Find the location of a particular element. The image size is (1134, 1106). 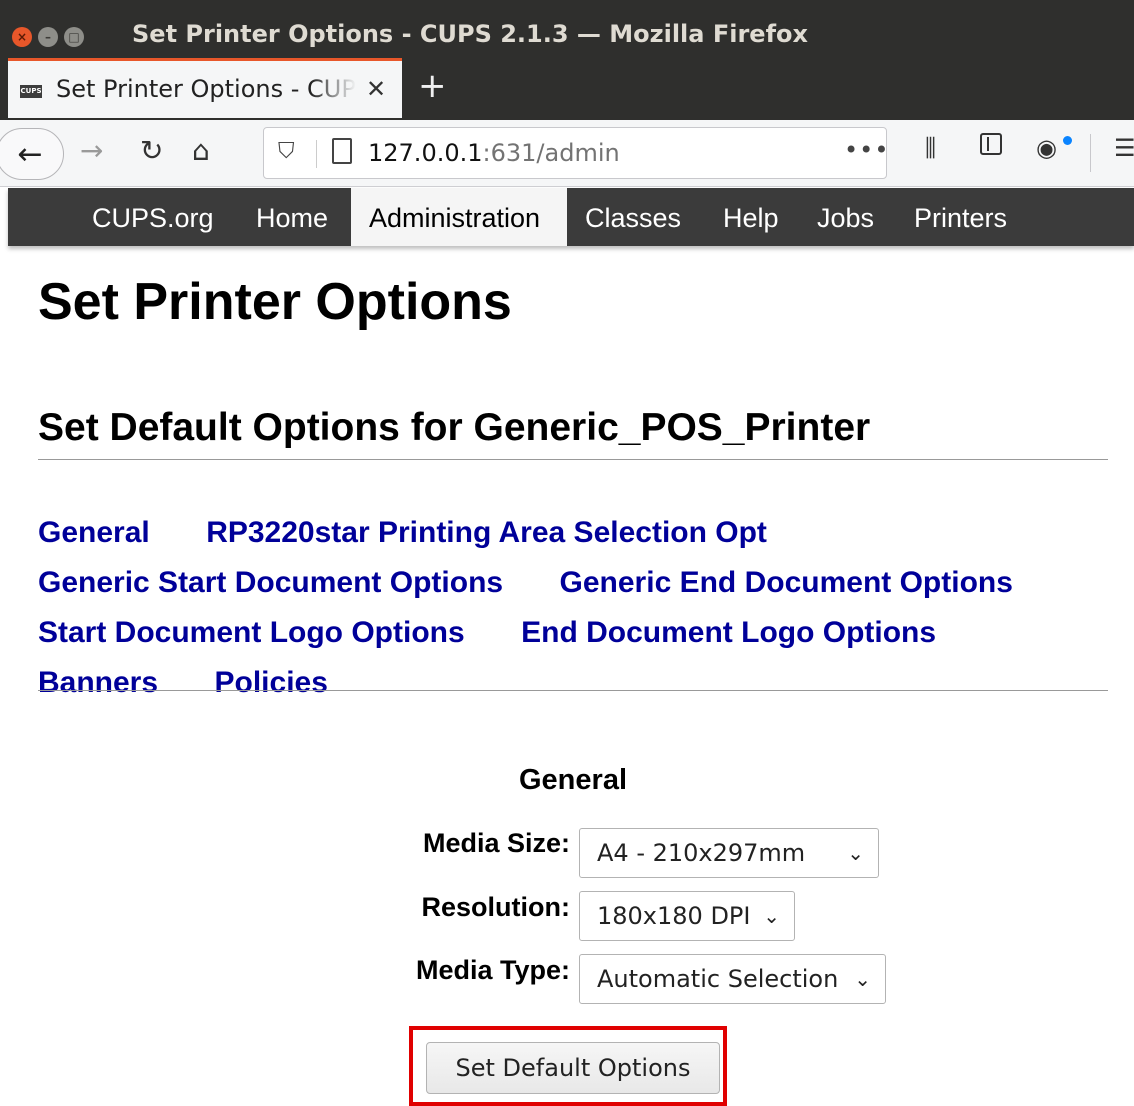

section-link-end-logo: End Document Logo Options is located at coordinates (728, 632).